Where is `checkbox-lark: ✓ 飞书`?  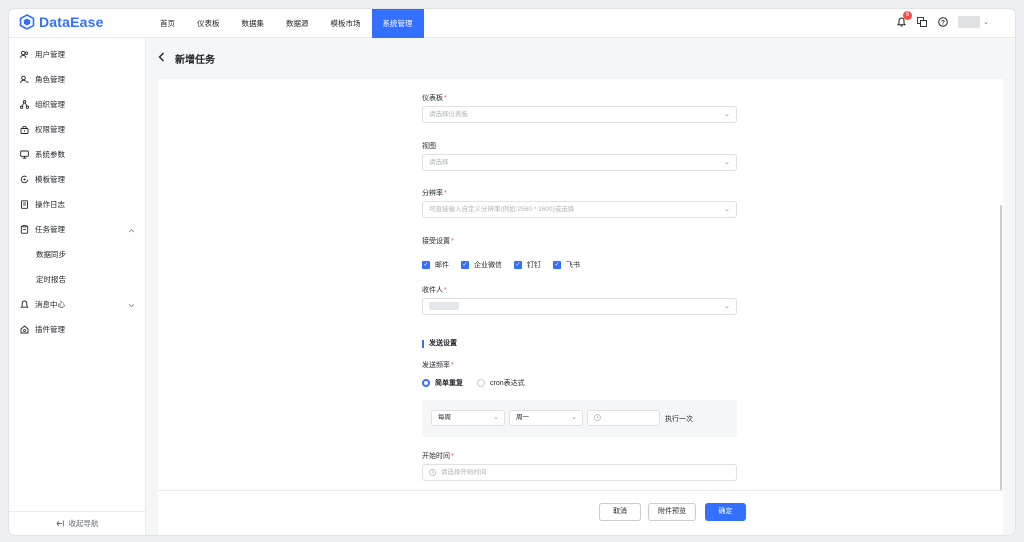
checkbox-lark: ✓ 飞书 is located at coordinates (566, 265).